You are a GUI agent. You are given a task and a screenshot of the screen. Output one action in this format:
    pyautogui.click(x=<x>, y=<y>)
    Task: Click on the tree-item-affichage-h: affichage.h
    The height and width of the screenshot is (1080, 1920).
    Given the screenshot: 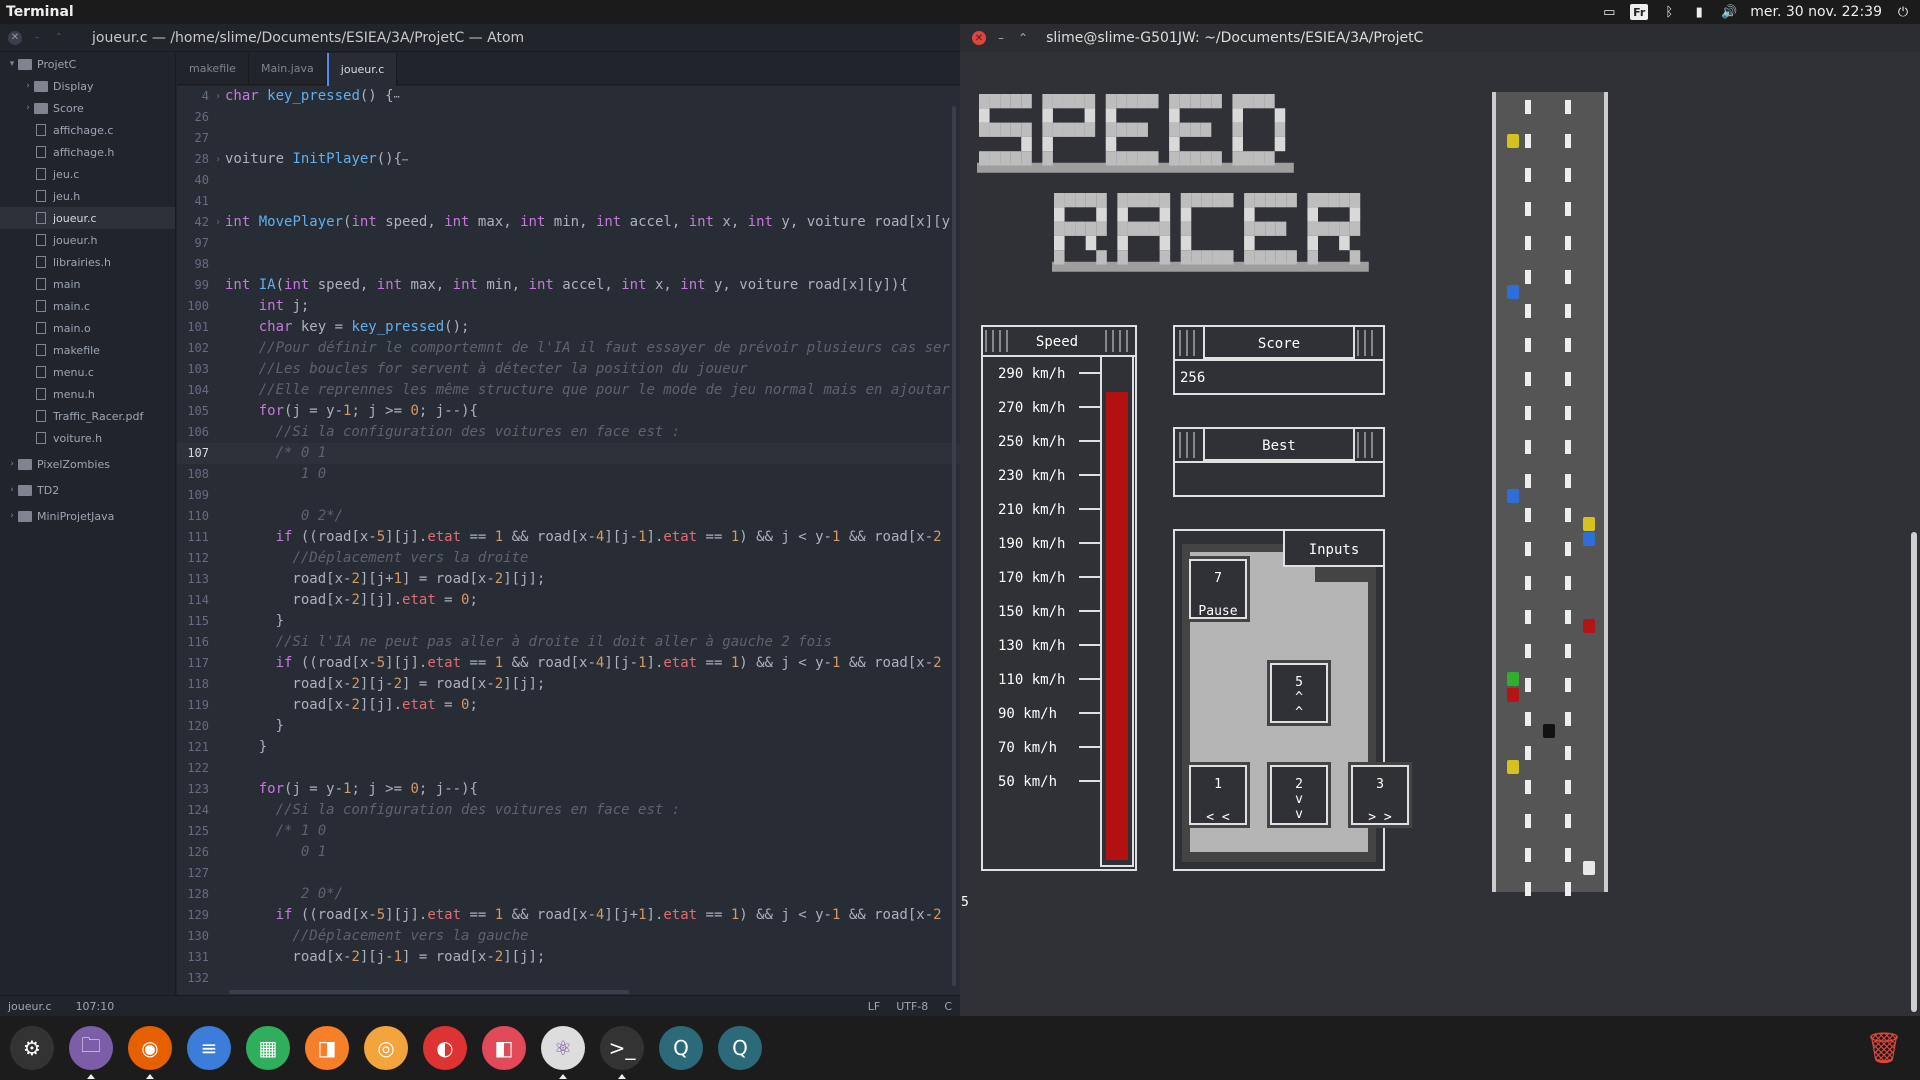 What is the action you would take?
    pyautogui.click(x=87, y=152)
    